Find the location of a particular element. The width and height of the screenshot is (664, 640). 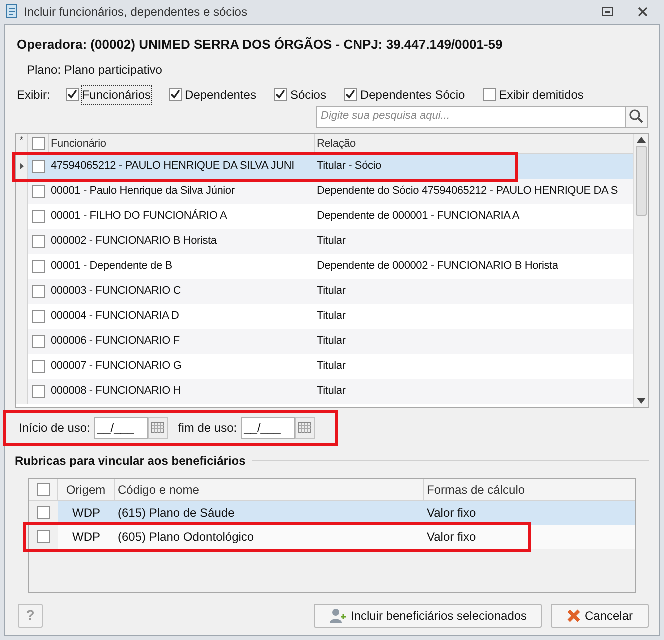

scroll-up-icon is located at coordinates (641, 139).